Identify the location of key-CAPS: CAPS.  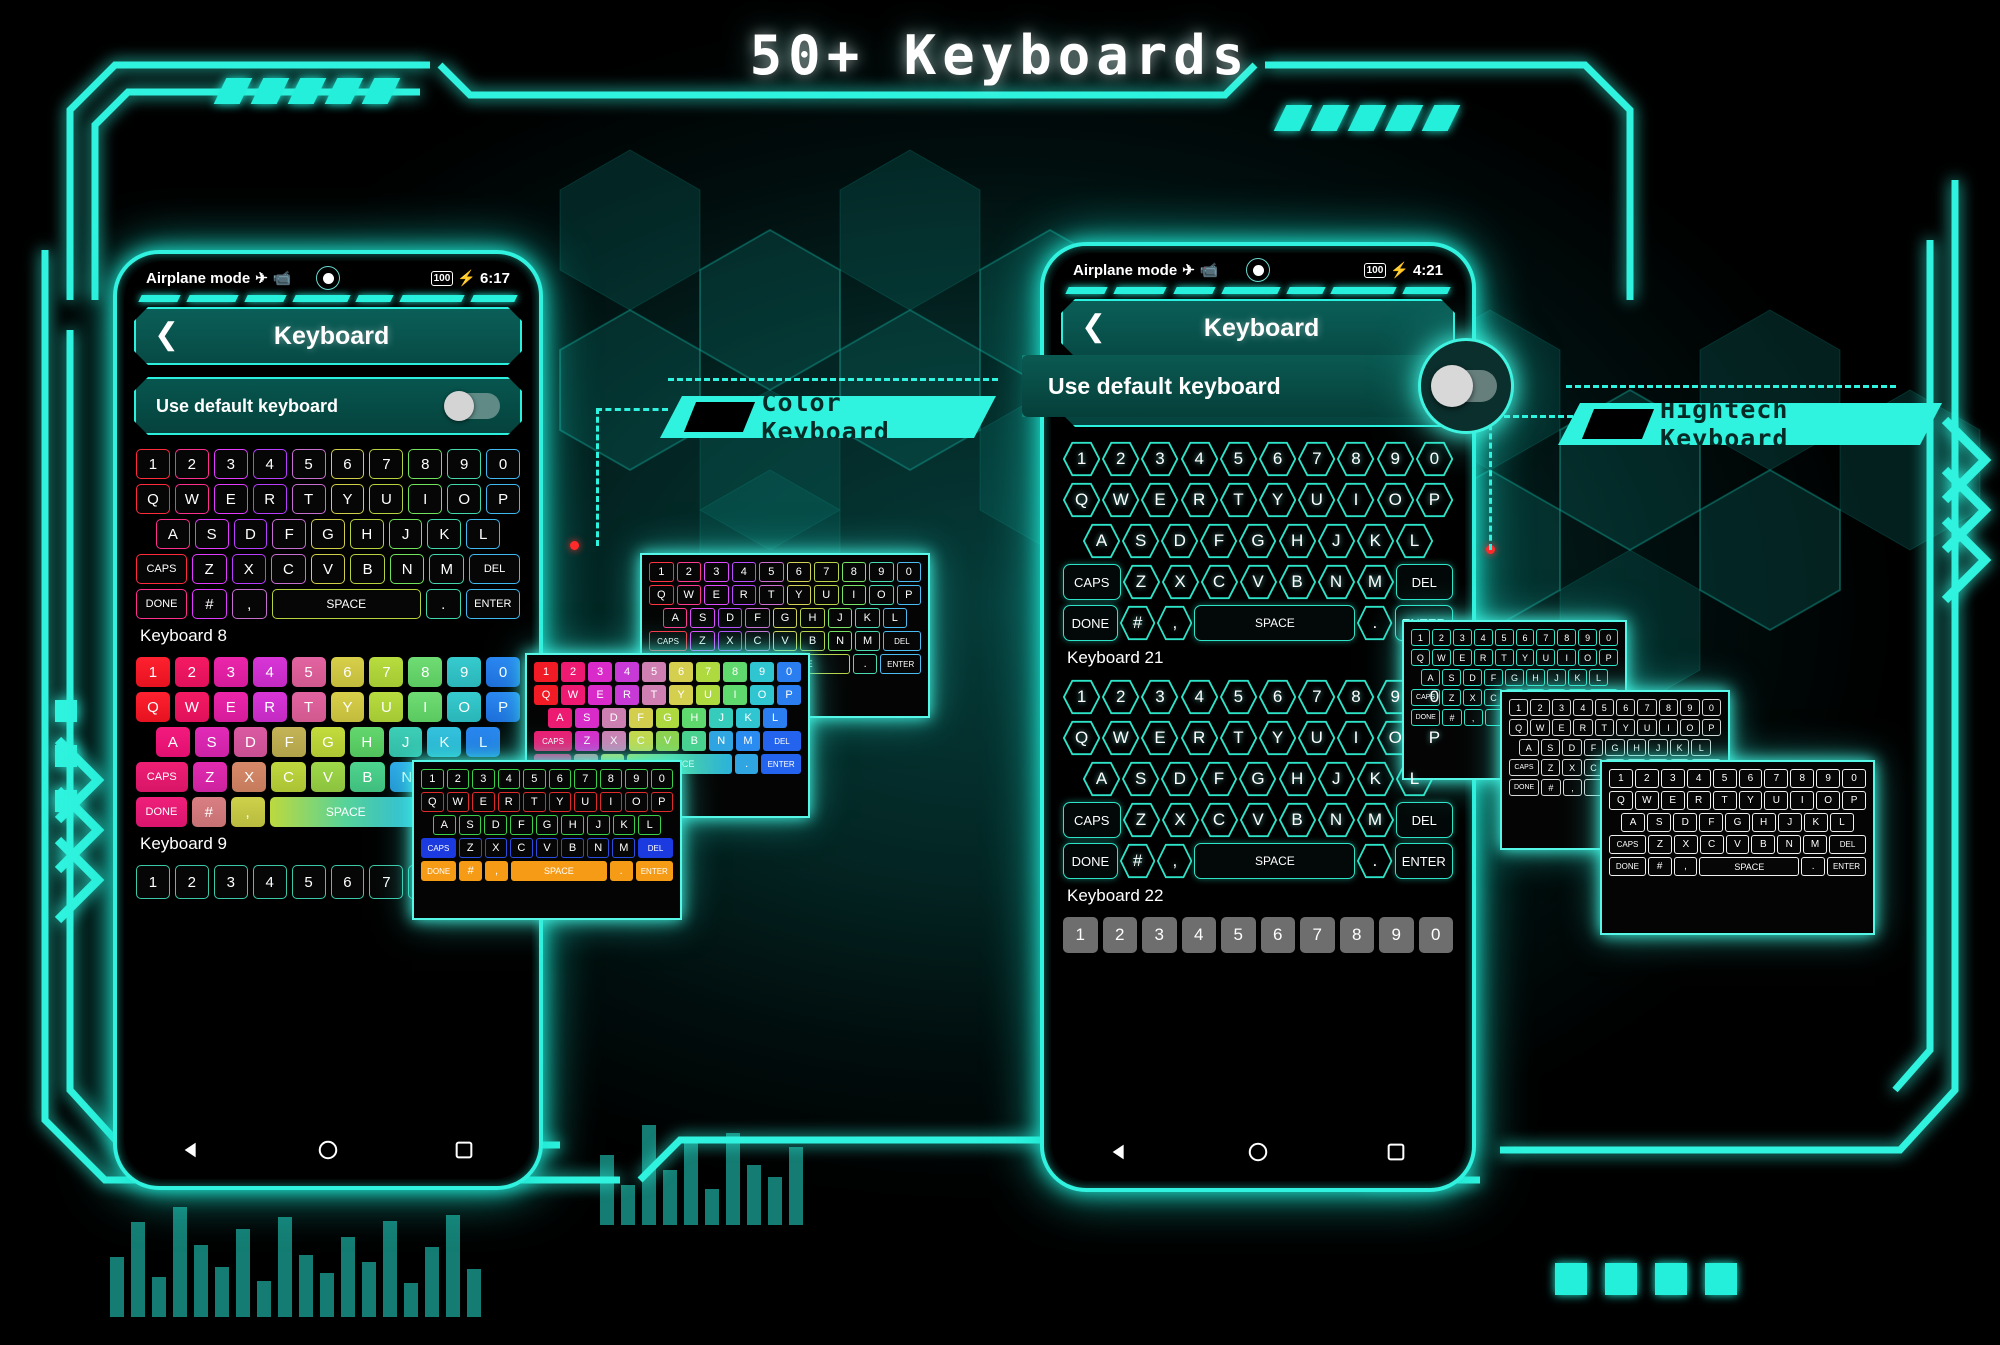
(1092, 582).